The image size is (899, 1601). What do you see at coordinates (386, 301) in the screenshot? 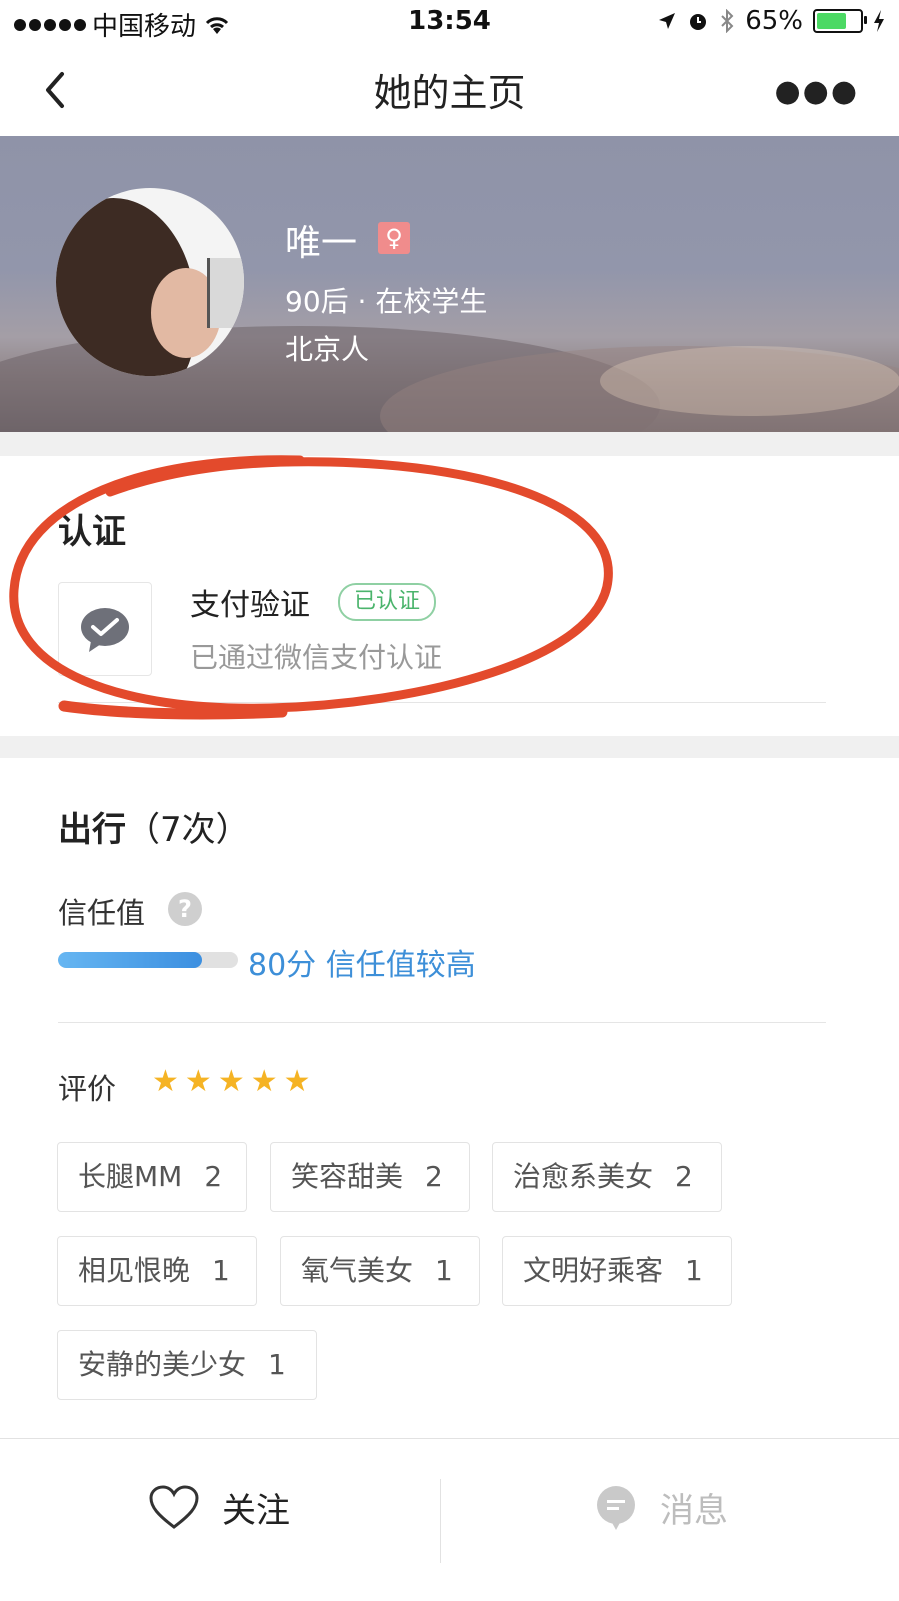
I see `profile-meta-age-occupation: 90后 · 在校学生` at bounding box center [386, 301].